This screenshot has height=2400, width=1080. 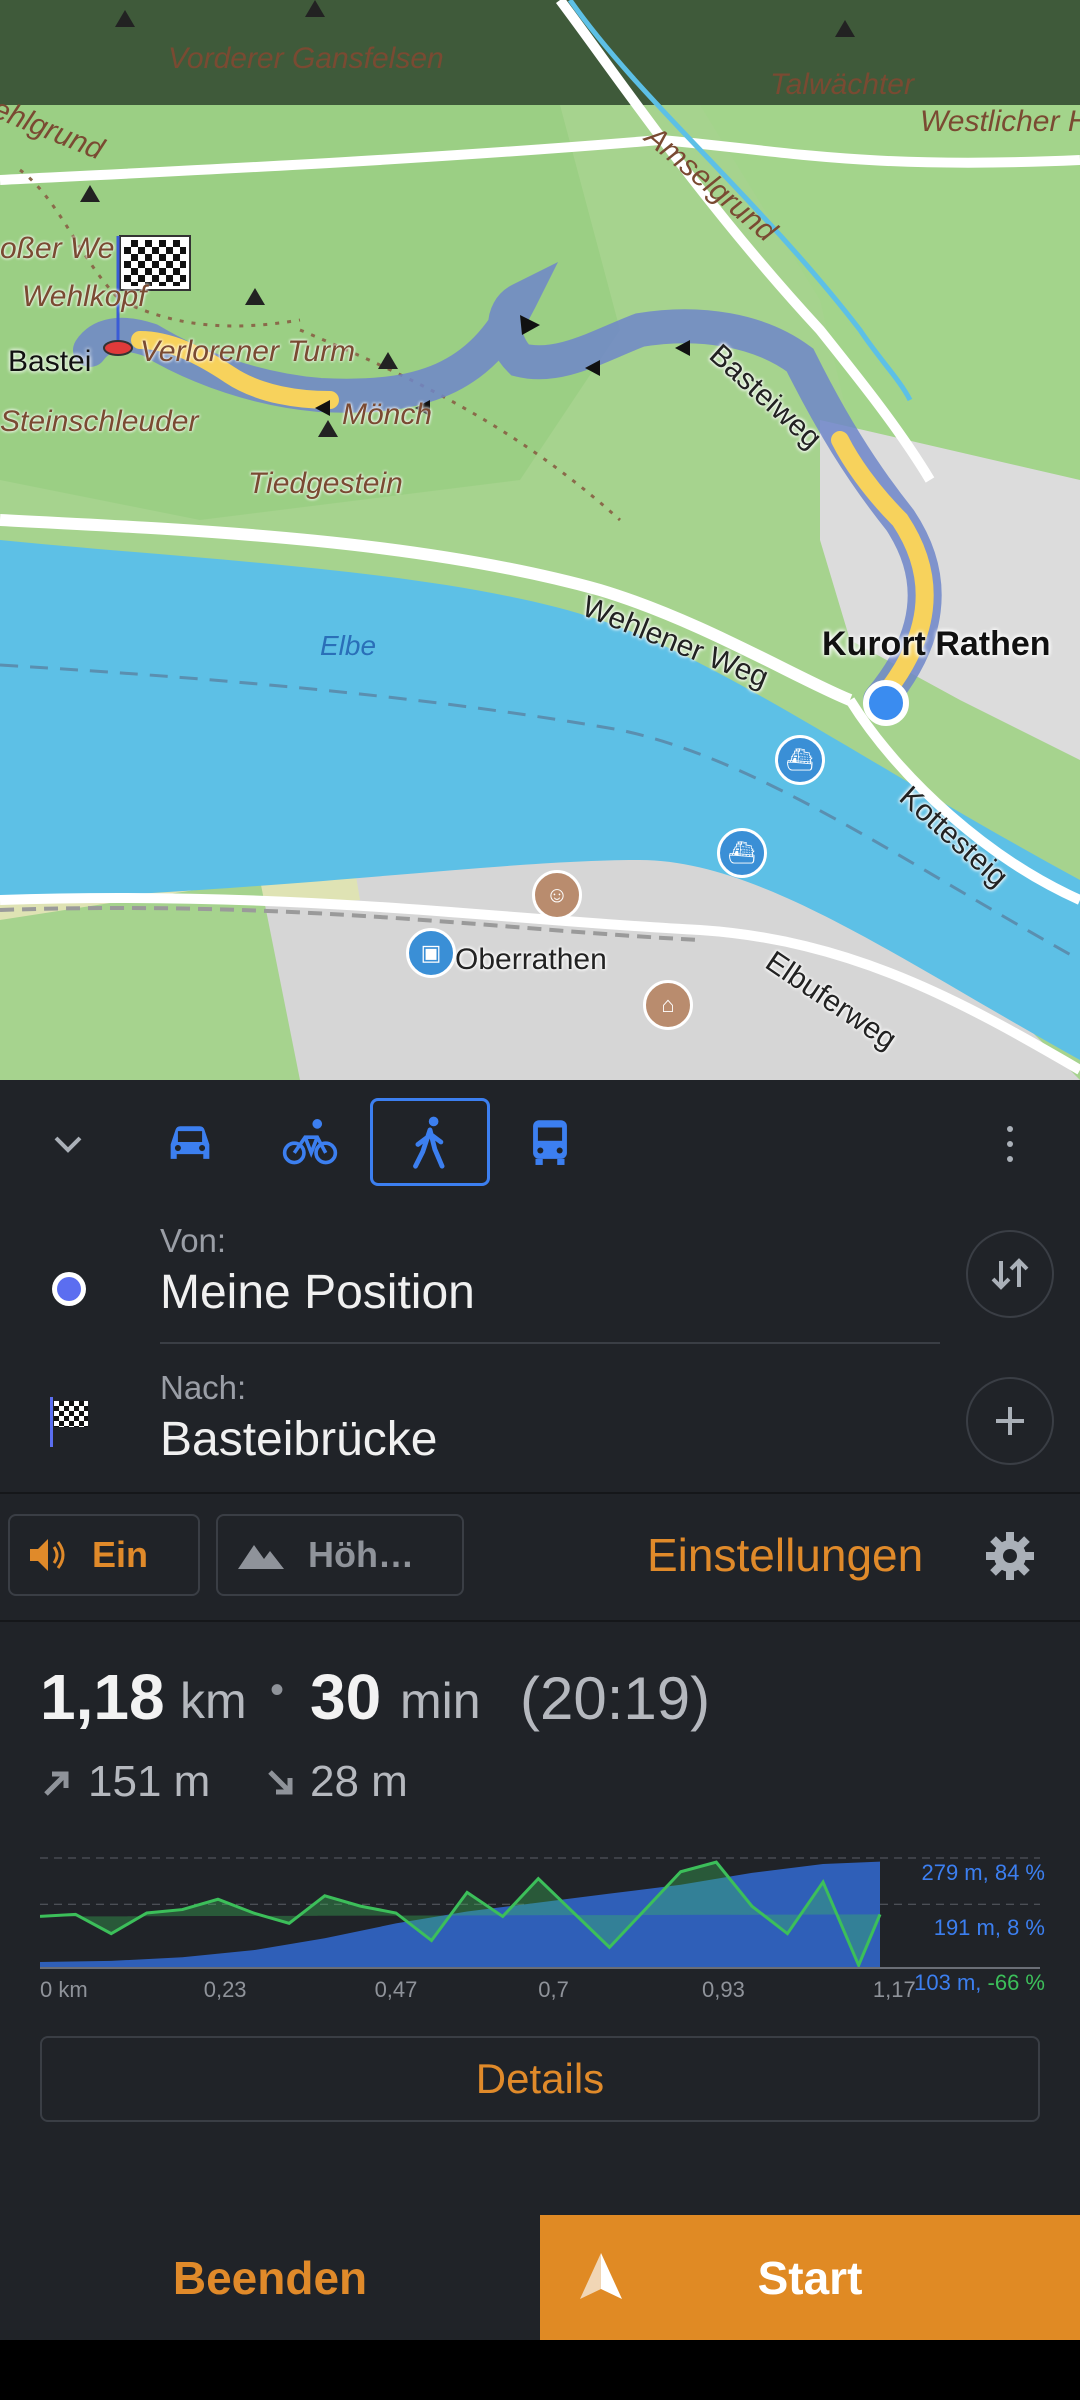 What do you see at coordinates (120, 1554) in the screenshot?
I see `voice-guidance-label: Ein` at bounding box center [120, 1554].